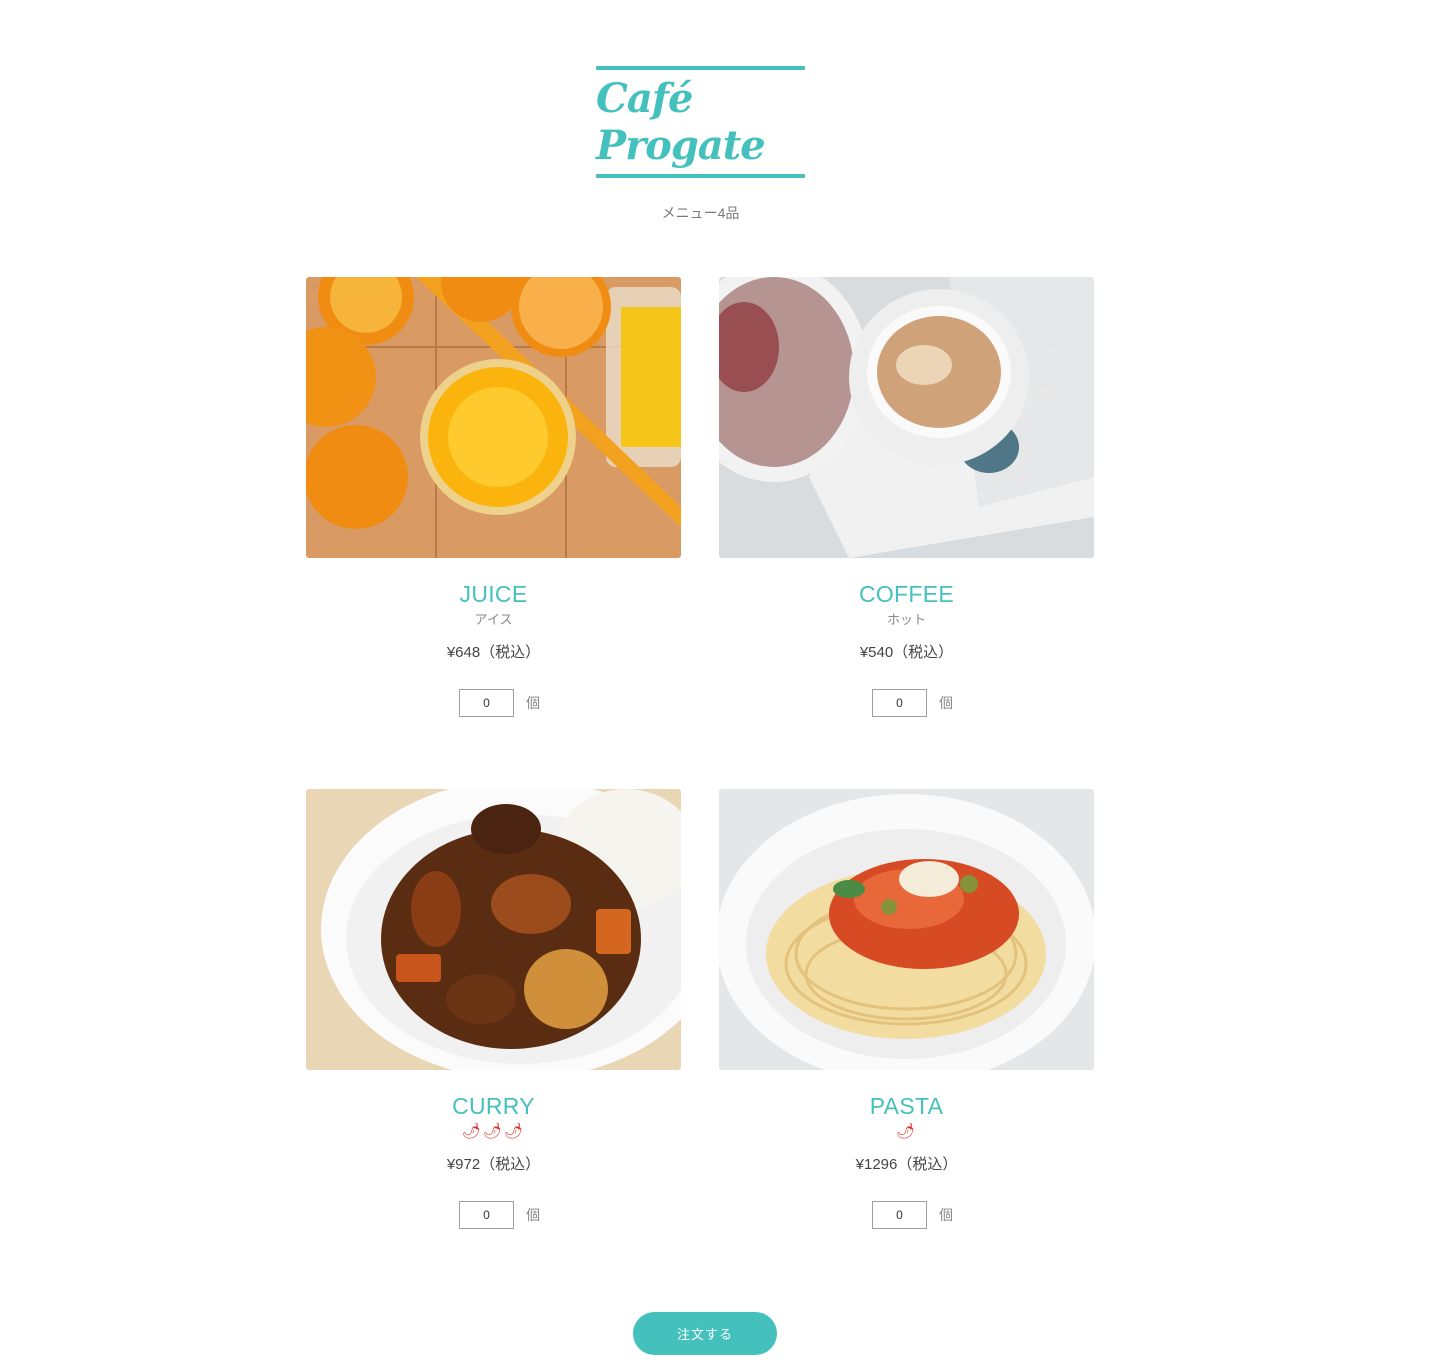 This screenshot has width=1441, height=1369. I want to click on orange-juice-photo, so click(493, 417).